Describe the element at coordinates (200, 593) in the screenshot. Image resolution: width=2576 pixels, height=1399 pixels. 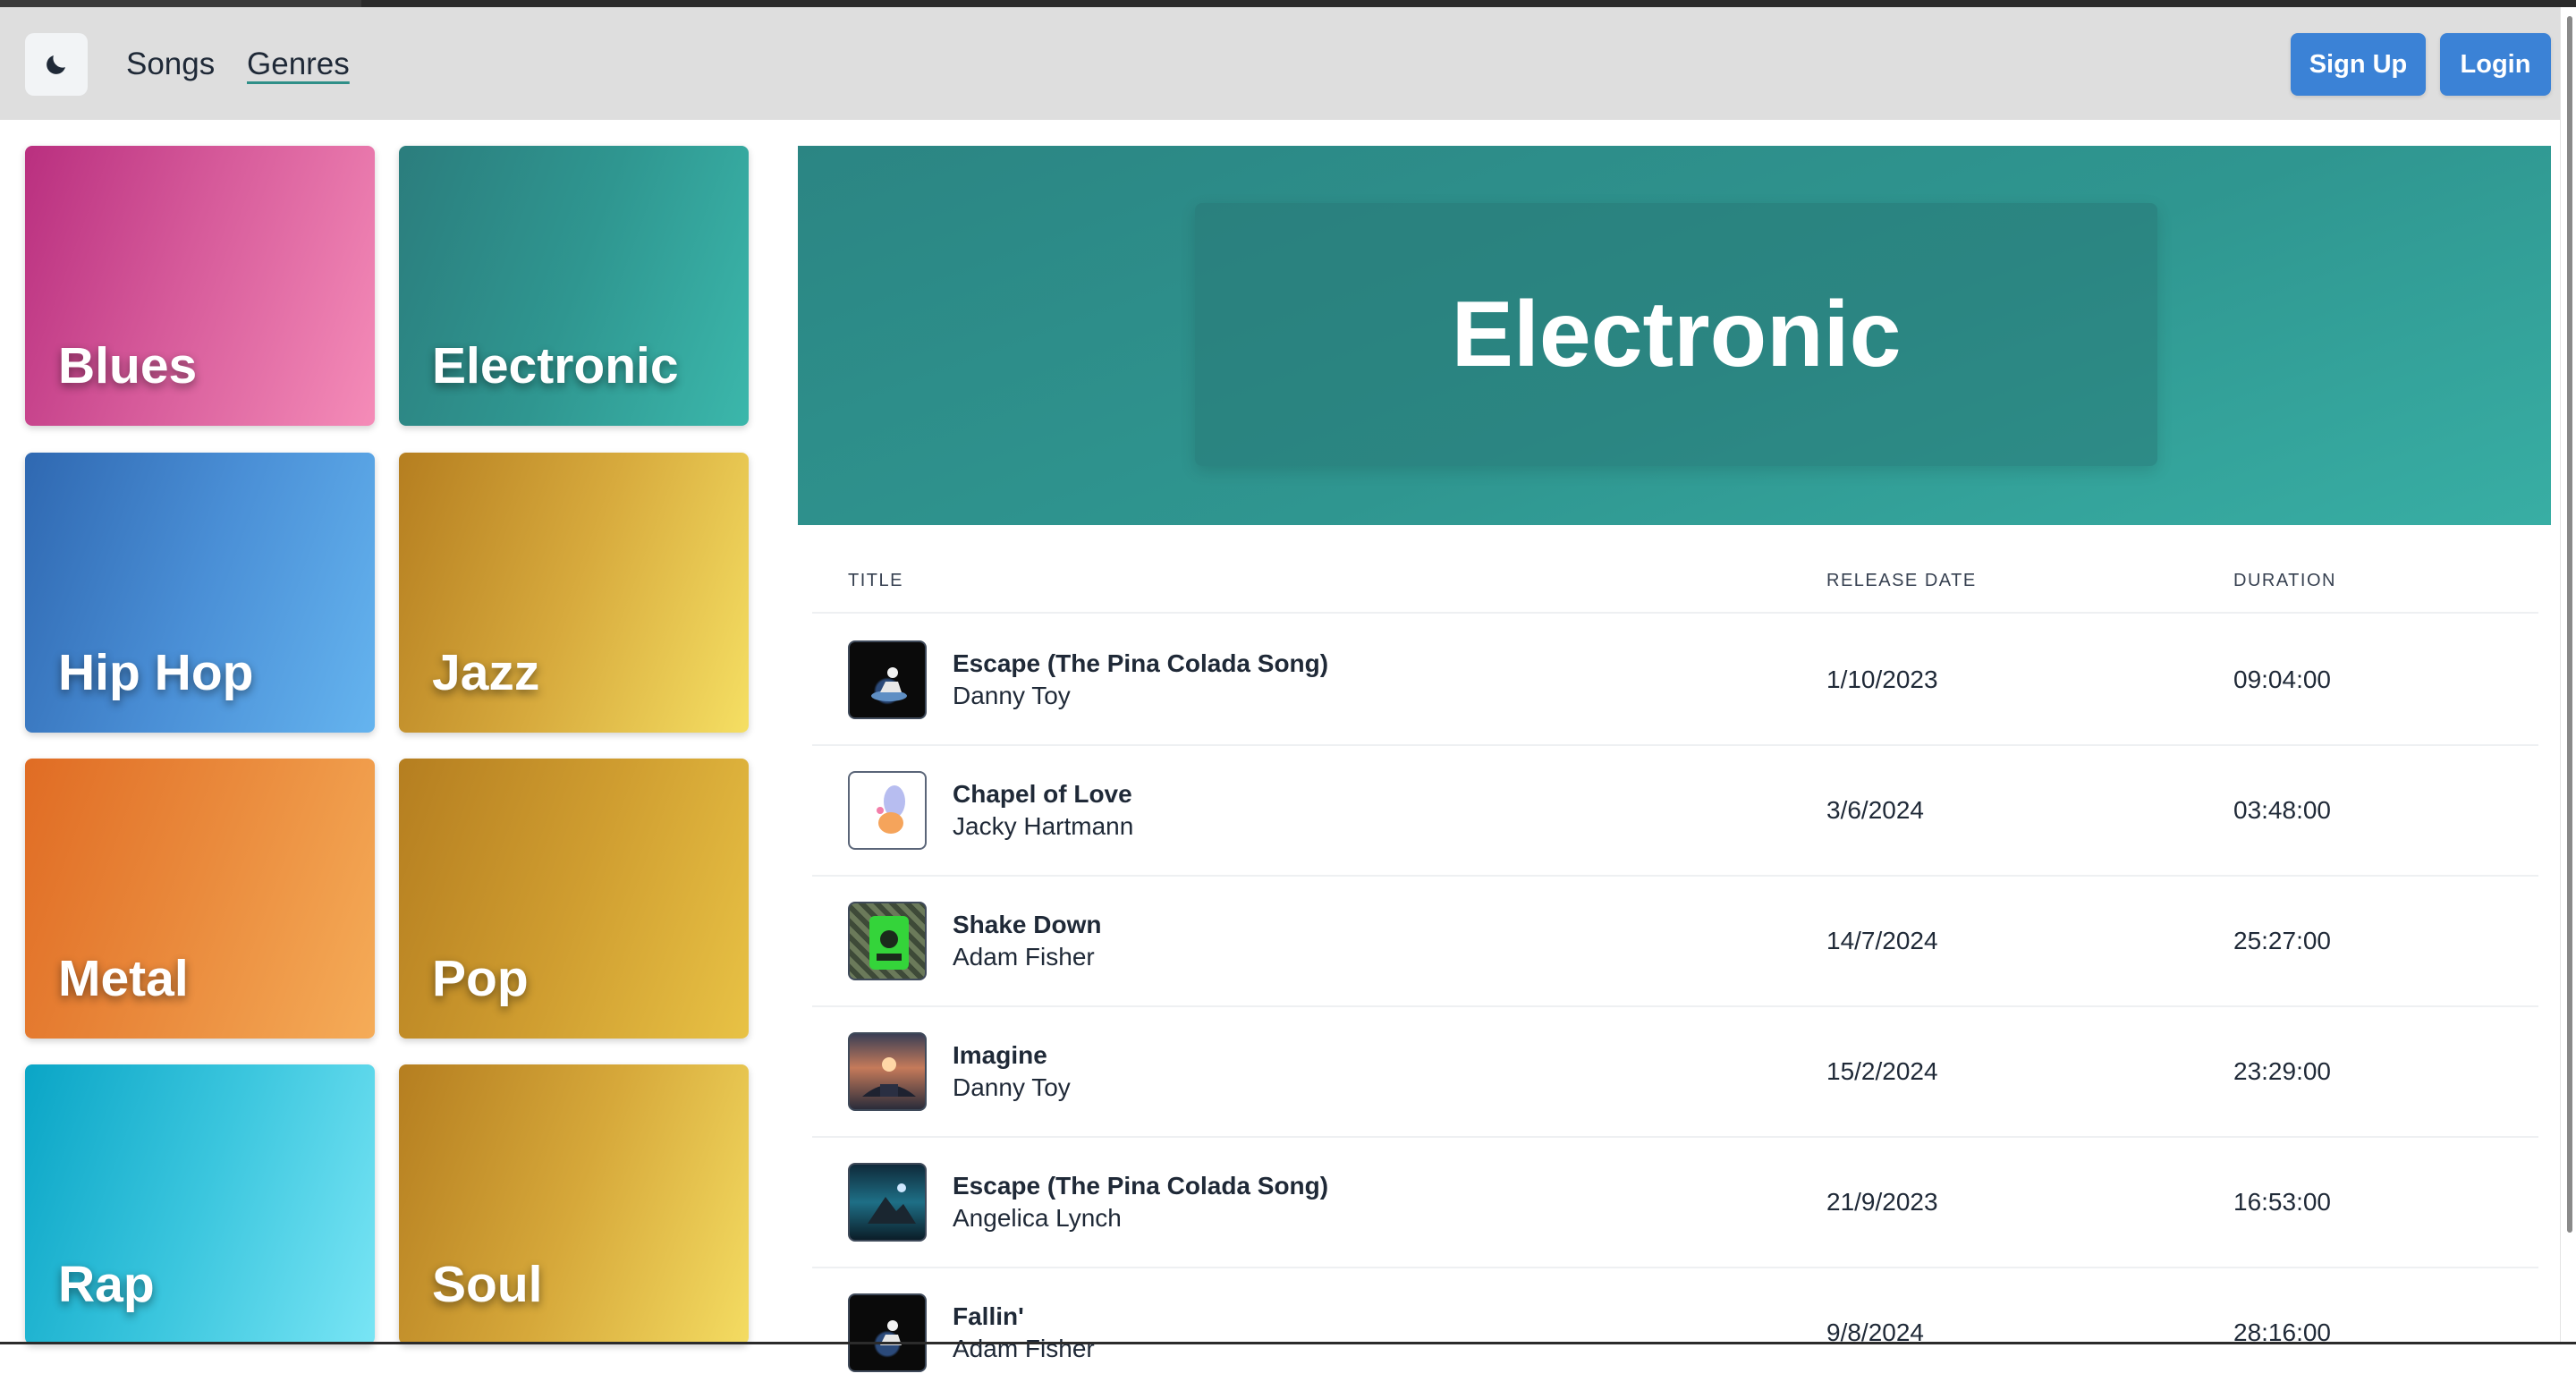
I see `genre-tile-hip-hop: Hip Hop` at that location.